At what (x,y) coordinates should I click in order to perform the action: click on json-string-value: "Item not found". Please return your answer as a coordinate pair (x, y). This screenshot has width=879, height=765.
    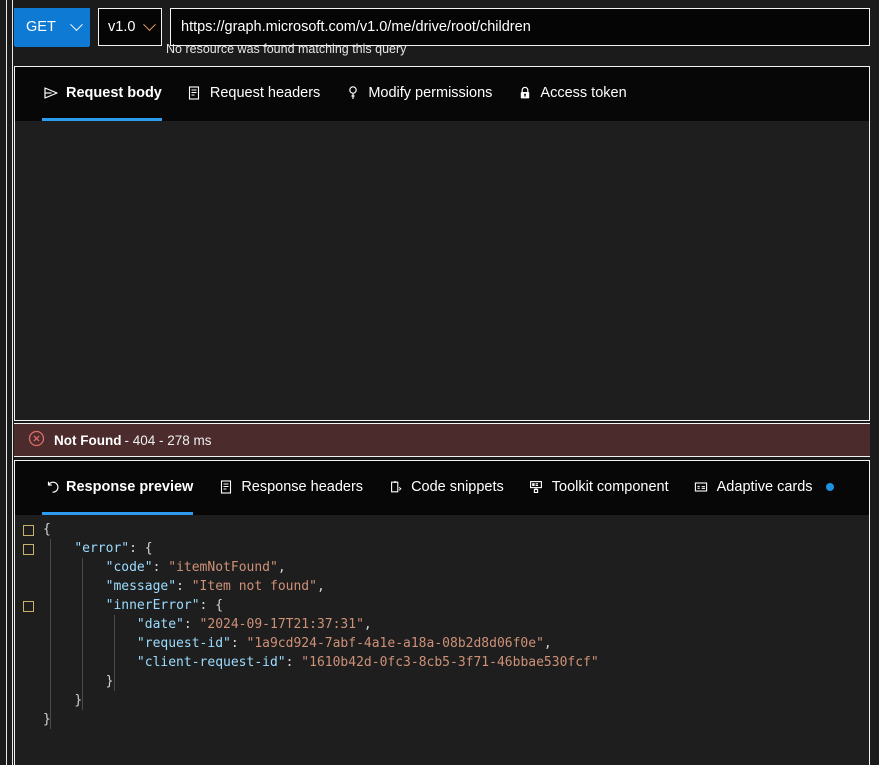
    Looking at the image, I should click on (254, 586).